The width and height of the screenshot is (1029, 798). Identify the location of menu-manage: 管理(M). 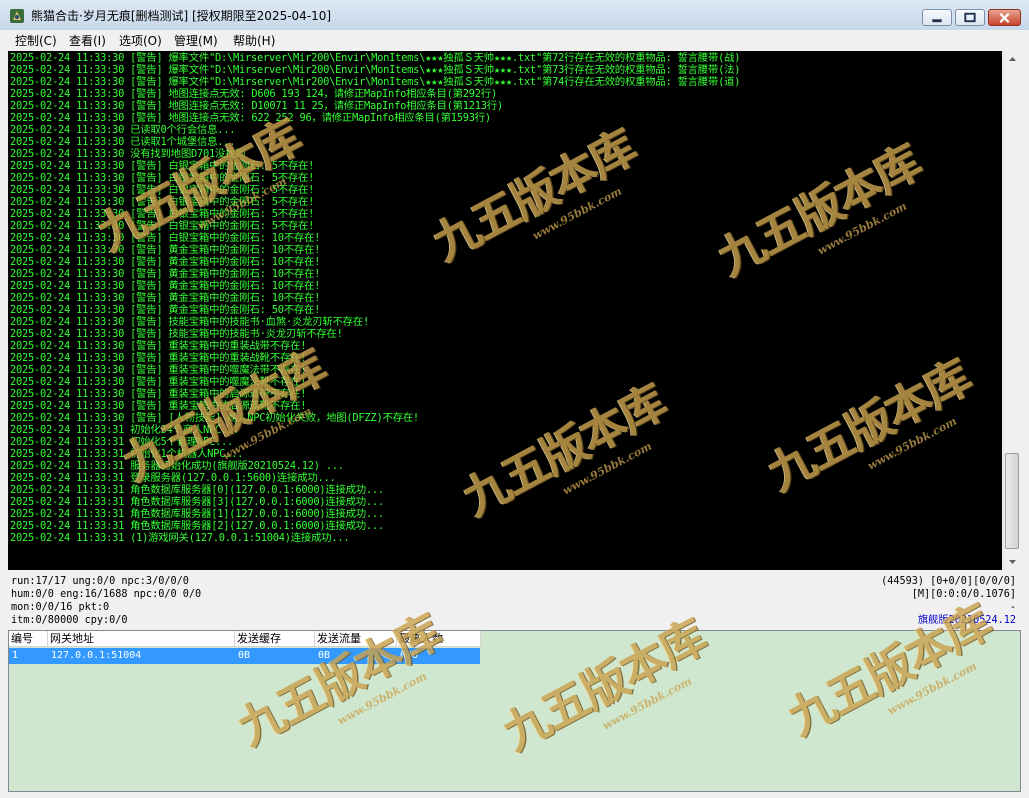
(196, 40).